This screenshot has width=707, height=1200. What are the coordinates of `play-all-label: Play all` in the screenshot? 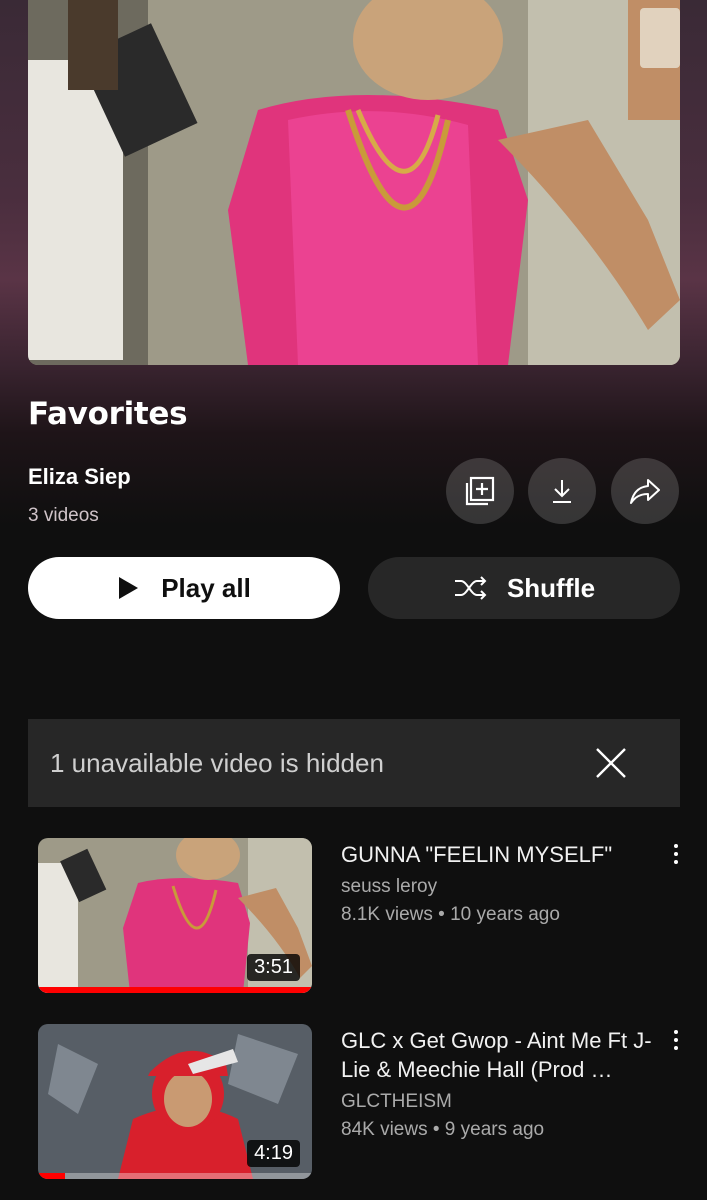 It's located at (206, 587).